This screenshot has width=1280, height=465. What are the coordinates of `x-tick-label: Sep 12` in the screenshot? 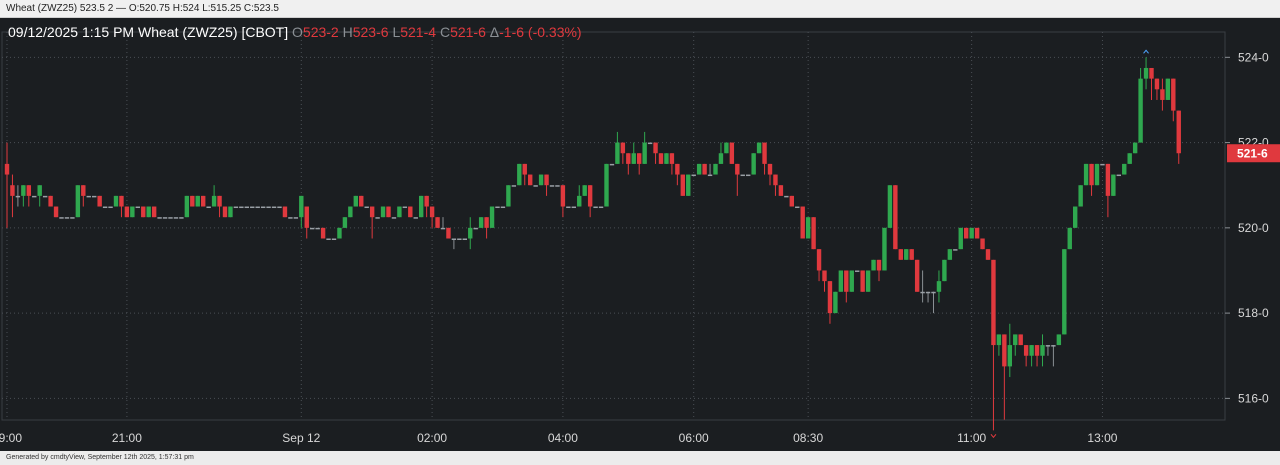 It's located at (301, 438).